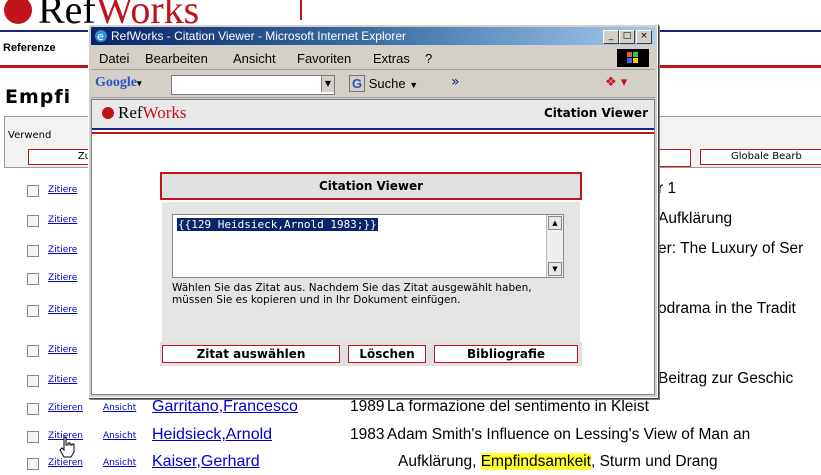 The height and width of the screenshot is (475, 821). I want to click on title-text: La formazione del sentimento in Kleist, so click(518, 406).